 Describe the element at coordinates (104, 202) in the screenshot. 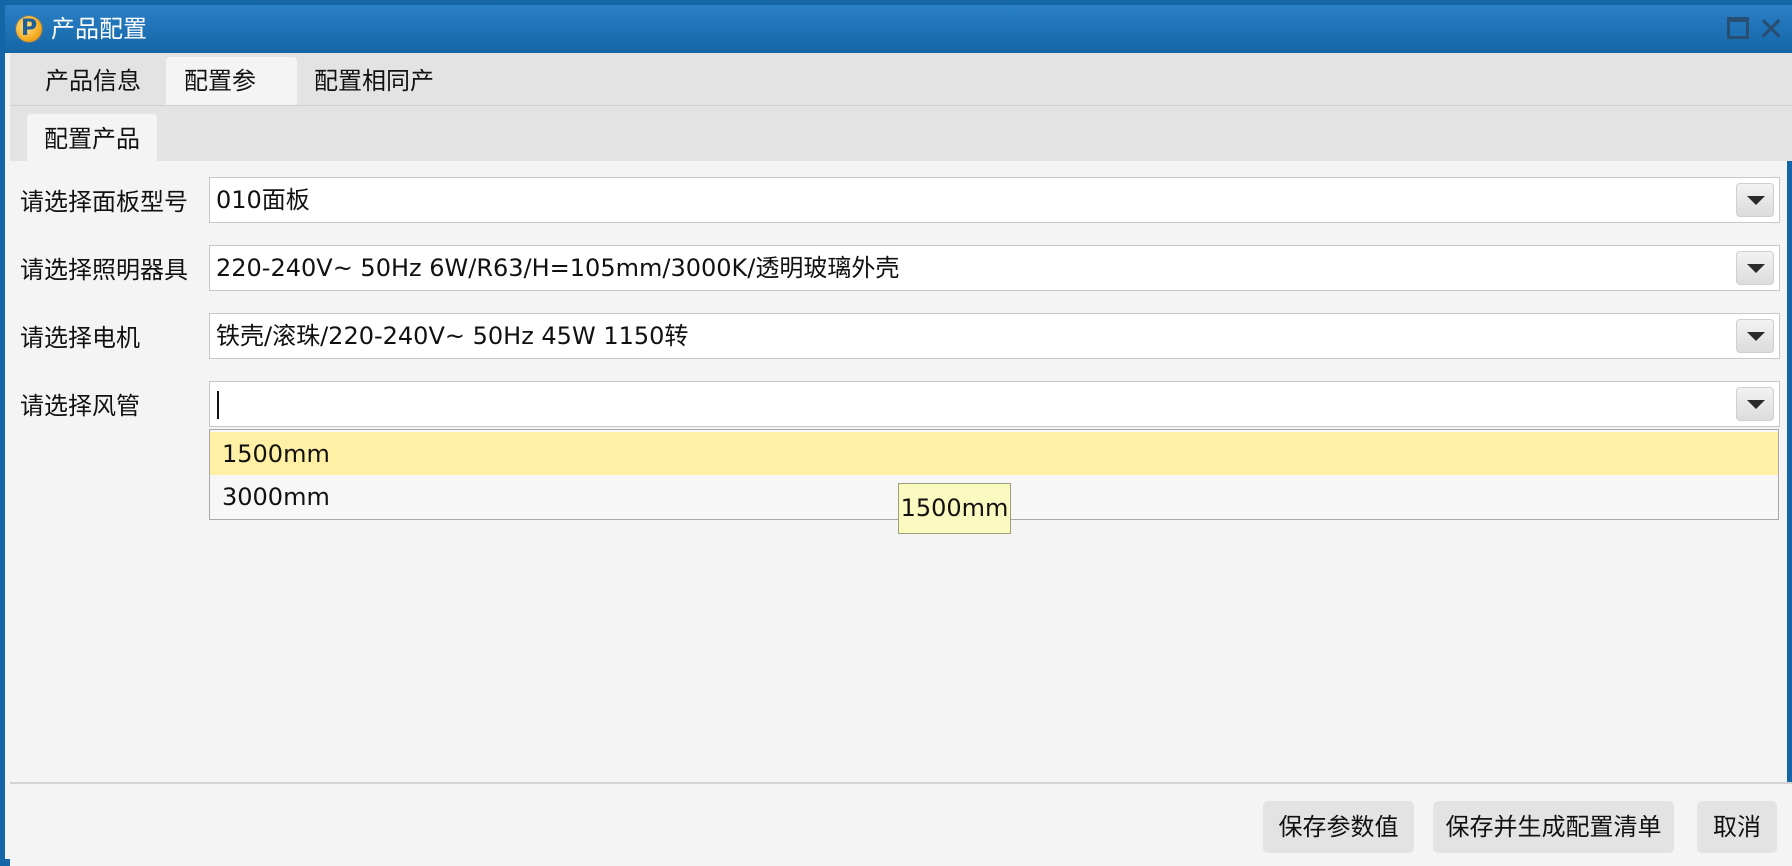

I see `panel-model-label: 请选择面板型号` at that location.